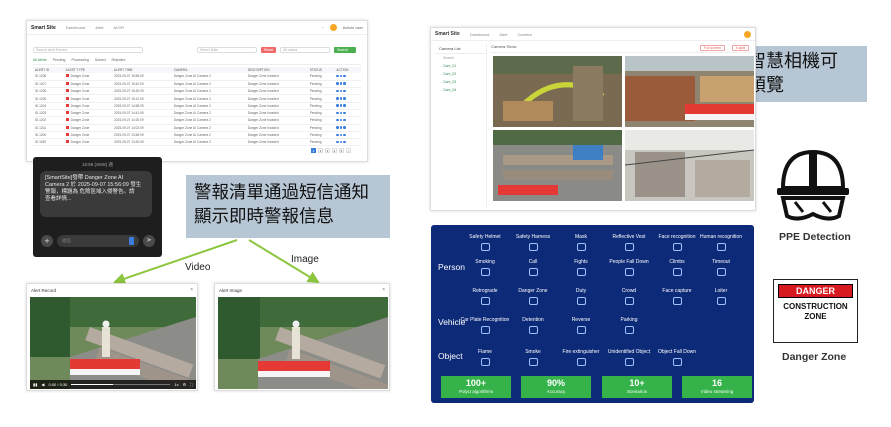  Describe the element at coordinates (305, 50) in the screenshot. I see `status-select: All status` at that location.